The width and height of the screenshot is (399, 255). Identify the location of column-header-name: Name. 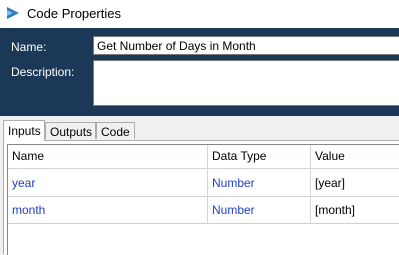
(108, 156).